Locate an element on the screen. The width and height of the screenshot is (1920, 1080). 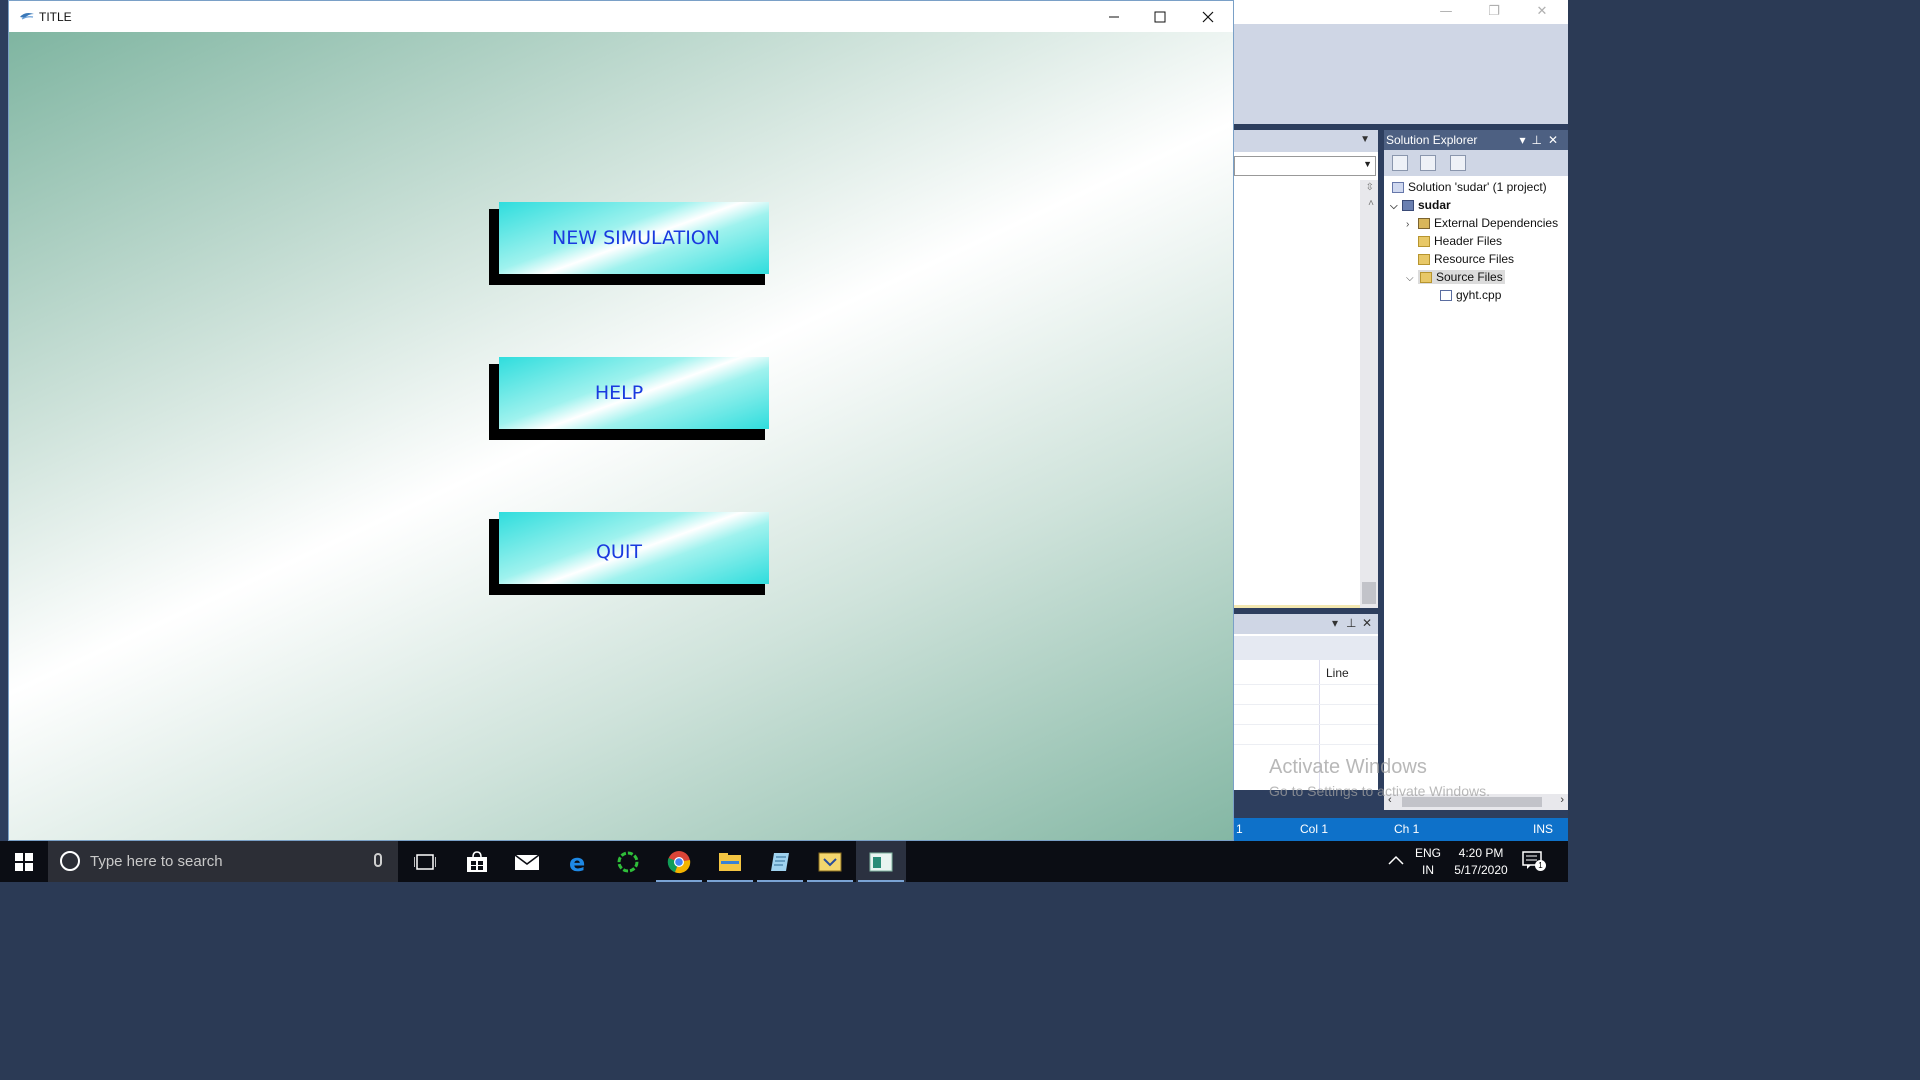
close-button is located at coordinates (1208, 16).